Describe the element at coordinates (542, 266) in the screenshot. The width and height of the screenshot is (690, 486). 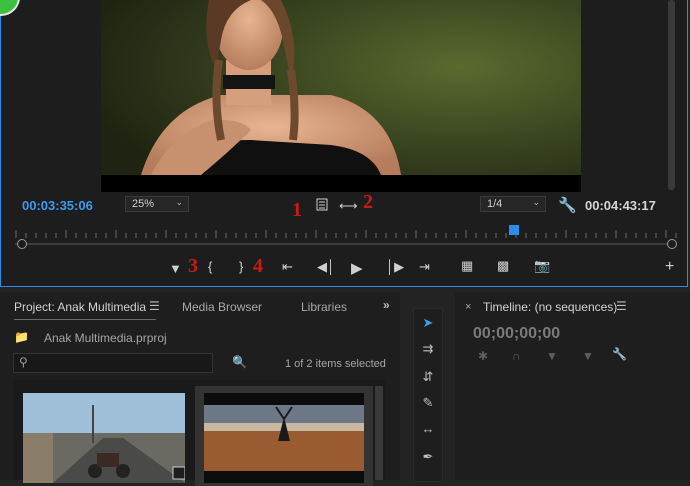
I see `export-frame-icon: 📷` at that location.